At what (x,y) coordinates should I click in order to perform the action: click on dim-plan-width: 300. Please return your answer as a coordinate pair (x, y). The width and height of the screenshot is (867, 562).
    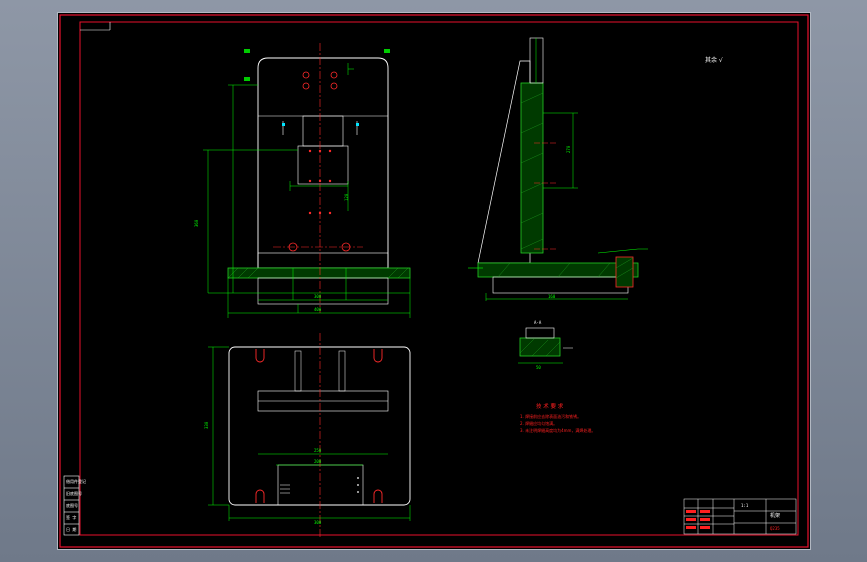
    Looking at the image, I should click on (318, 522).